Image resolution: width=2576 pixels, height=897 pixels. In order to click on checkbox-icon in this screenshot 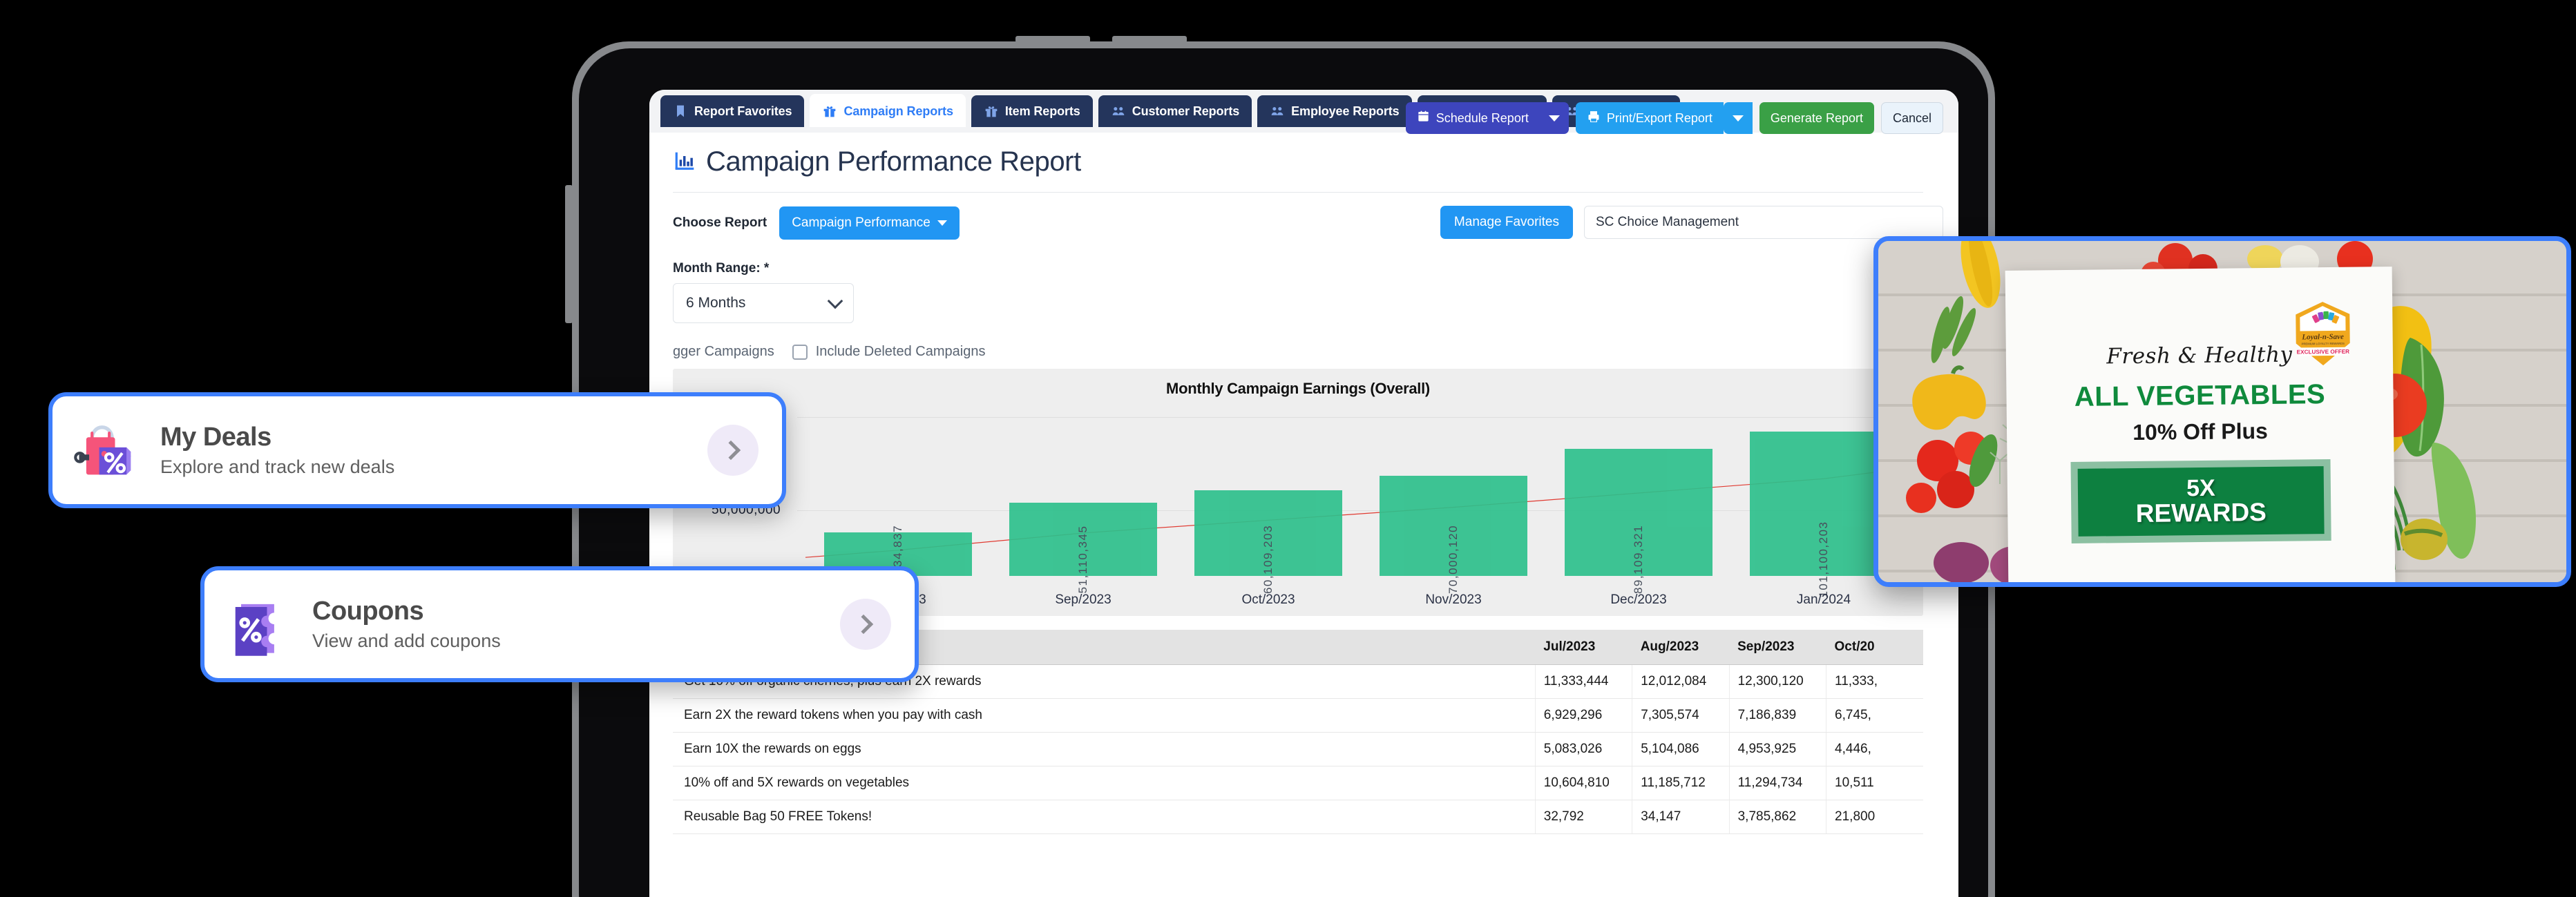, I will do `click(800, 352)`.